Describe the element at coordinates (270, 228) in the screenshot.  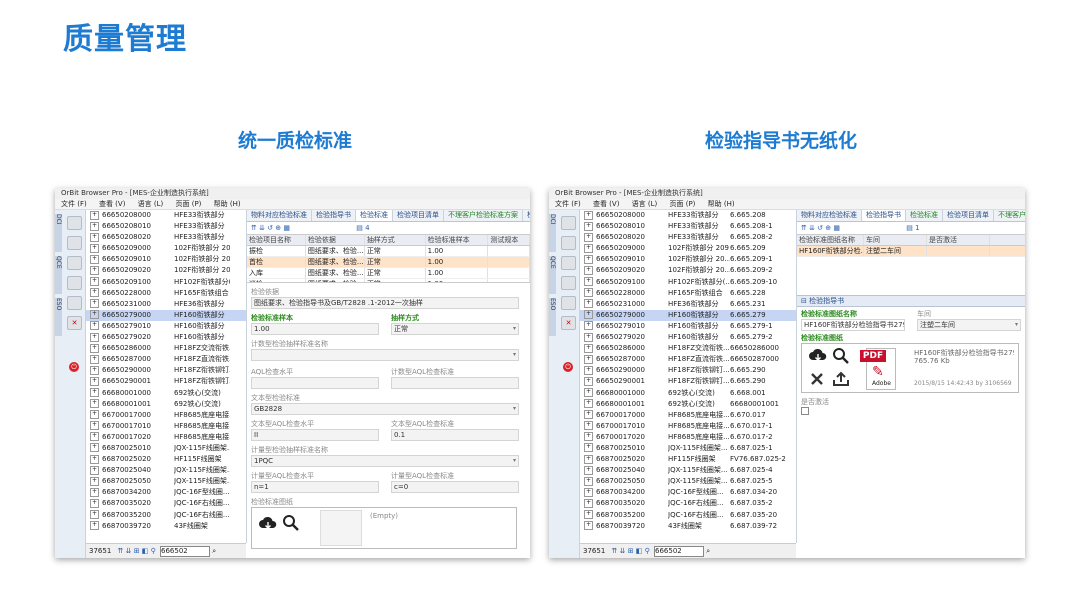
I see `toolbar-icons: ⇈ ⇊ ↺ ⊕ ▦` at that location.